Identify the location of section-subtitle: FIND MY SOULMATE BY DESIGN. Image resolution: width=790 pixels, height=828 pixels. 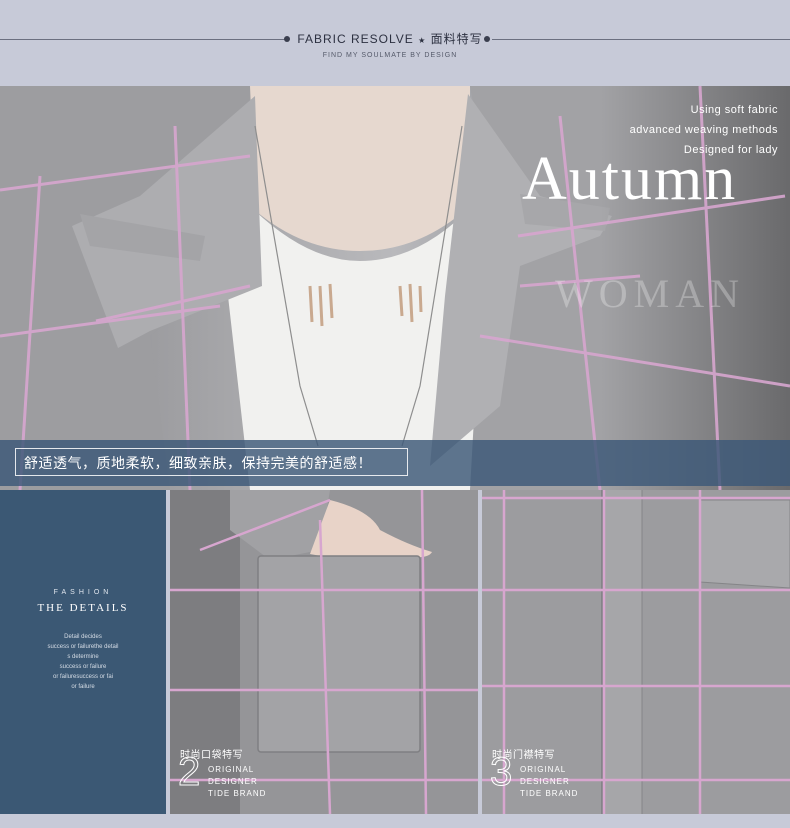
(390, 55).